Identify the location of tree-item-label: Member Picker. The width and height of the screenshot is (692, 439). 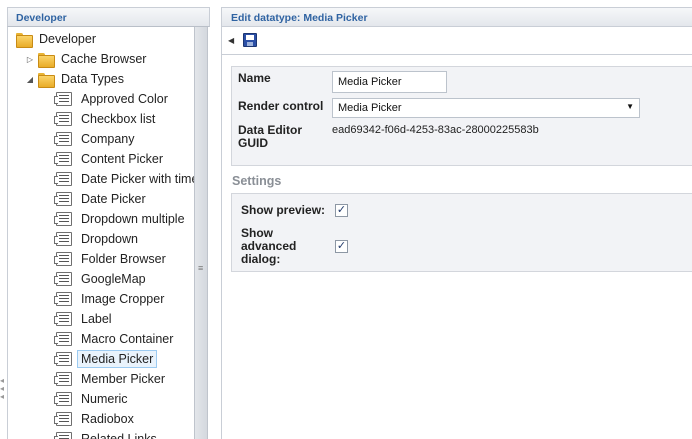
(123, 379).